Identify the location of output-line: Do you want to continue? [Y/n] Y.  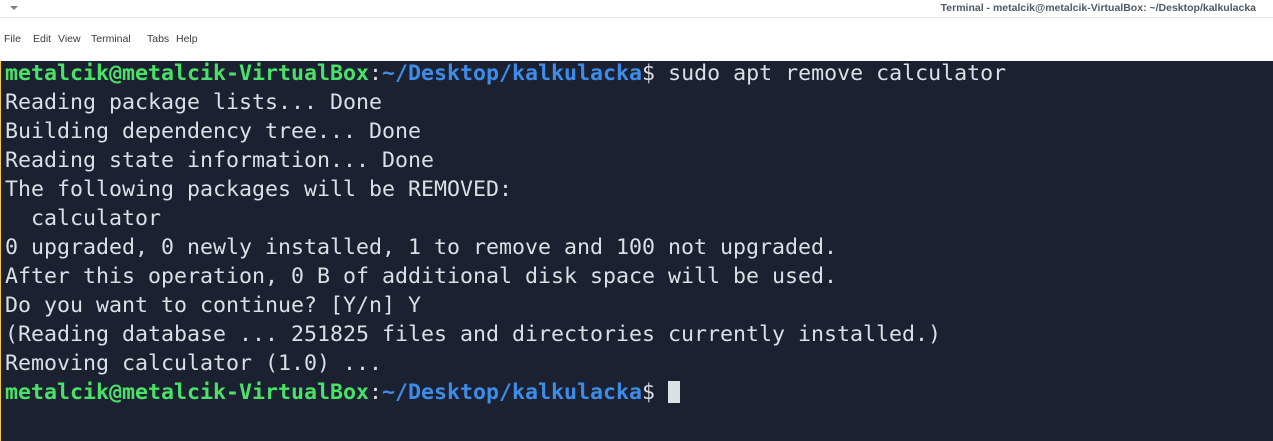
(213, 305).